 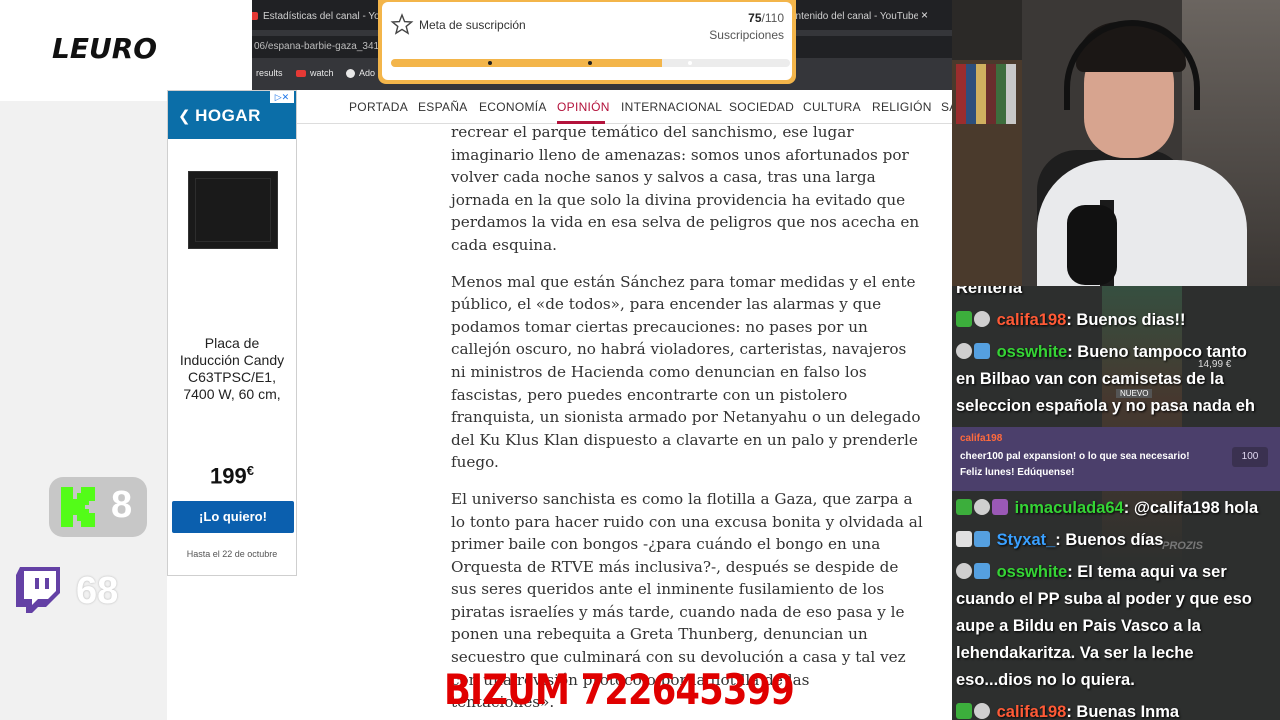 I want to click on chat-message-continuation: aupe a Bildu en Pais Vasco a la, so click(x=1078, y=626).